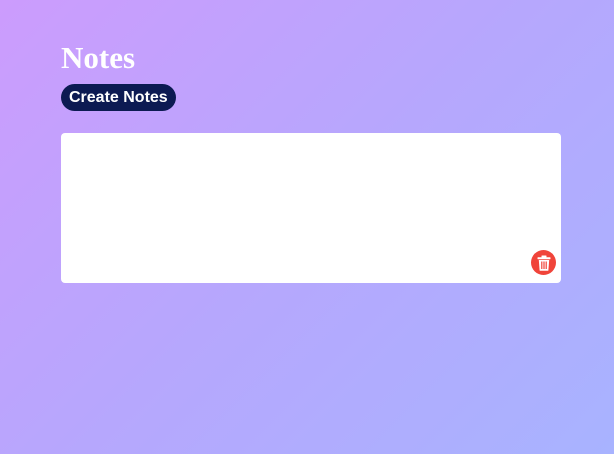 The height and width of the screenshot is (454, 614). Describe the element at coordinates (118, 97) in the screenshot. I see `create-notes-button: Create Notes` at that location.